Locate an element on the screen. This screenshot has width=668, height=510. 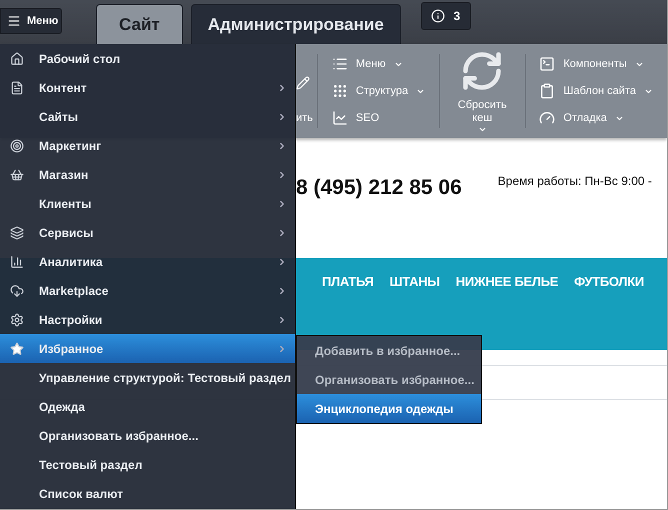
menu-item: Список валют is located at coordinates (147, 493).